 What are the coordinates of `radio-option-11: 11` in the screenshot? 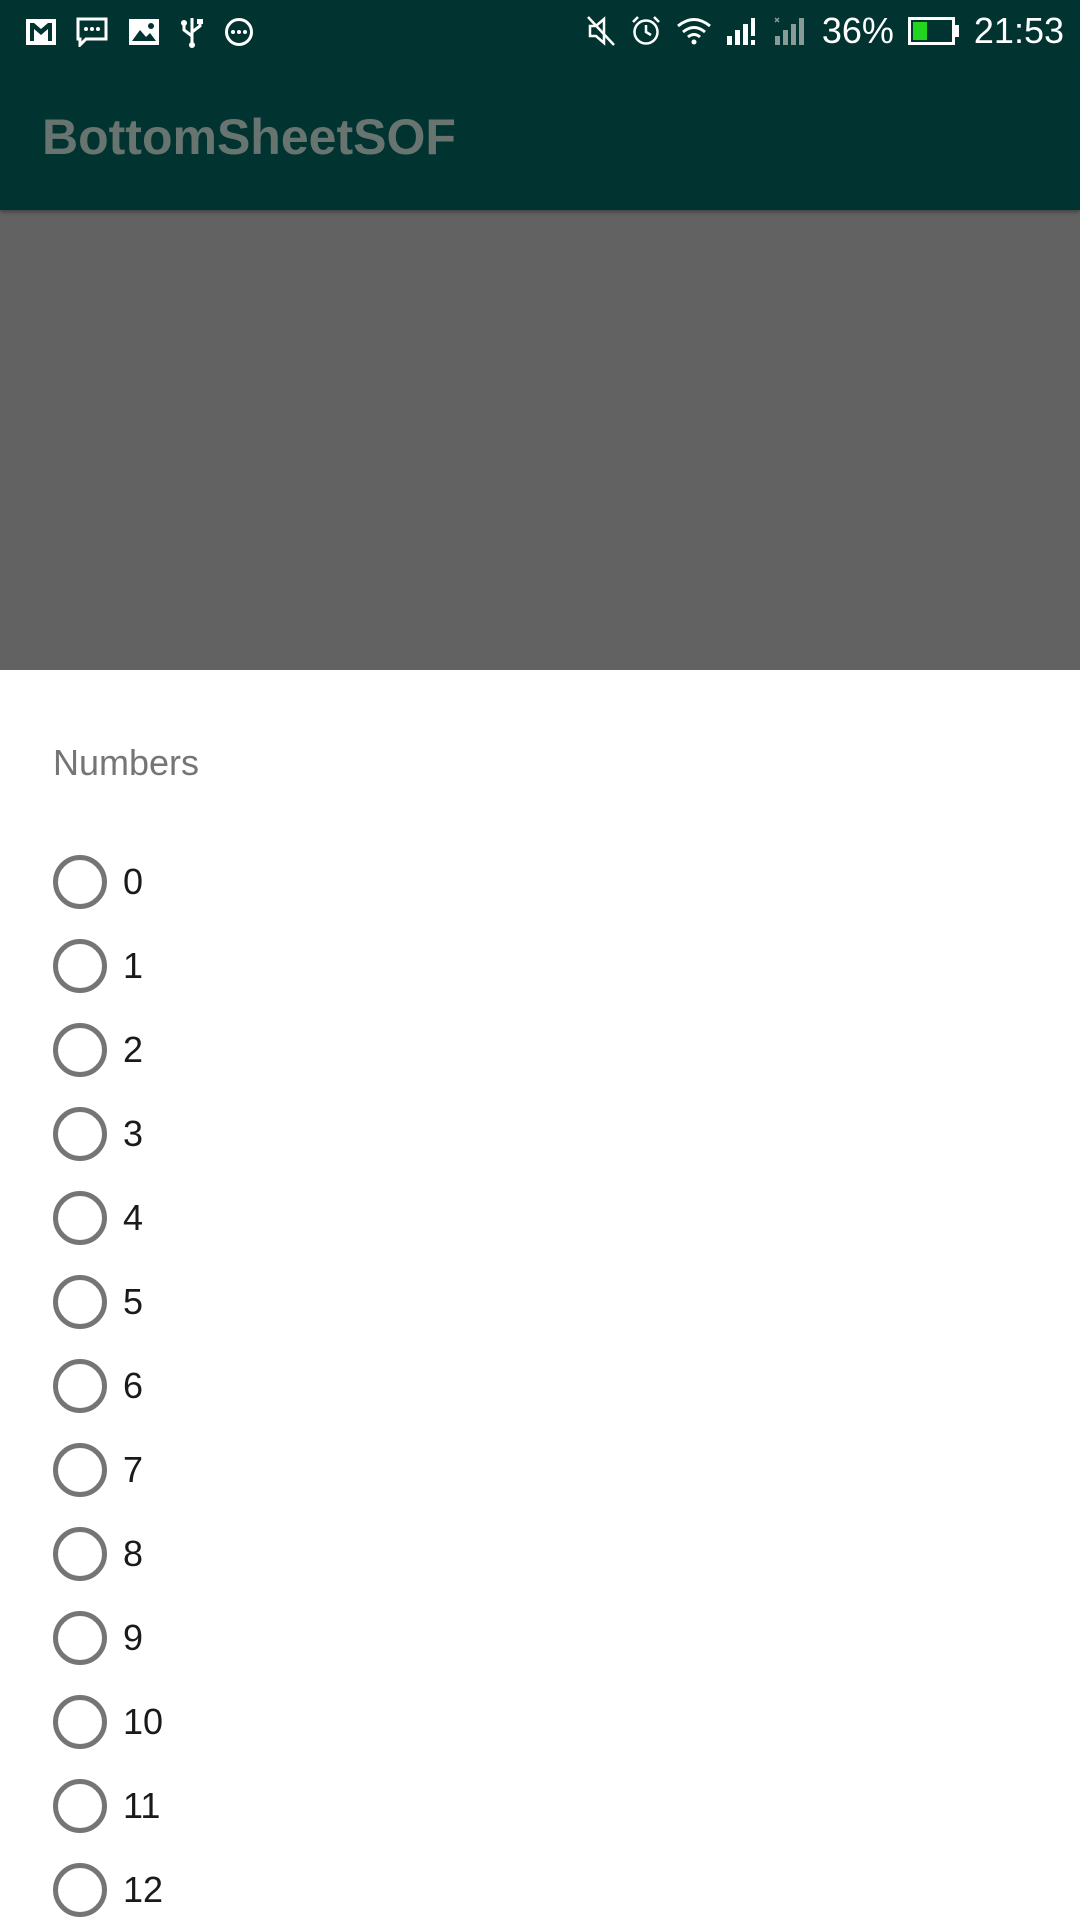 It's located at (108, 1806).